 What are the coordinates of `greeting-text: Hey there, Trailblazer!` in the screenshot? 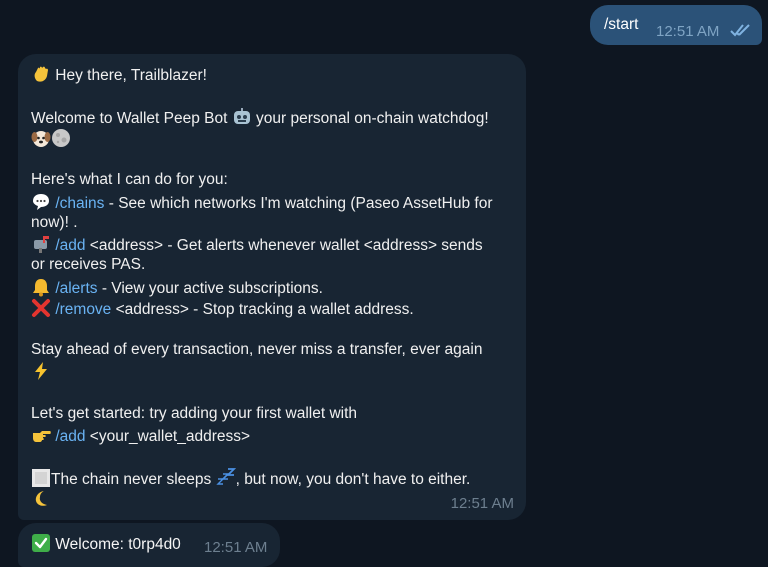 It's located at (129, 75).